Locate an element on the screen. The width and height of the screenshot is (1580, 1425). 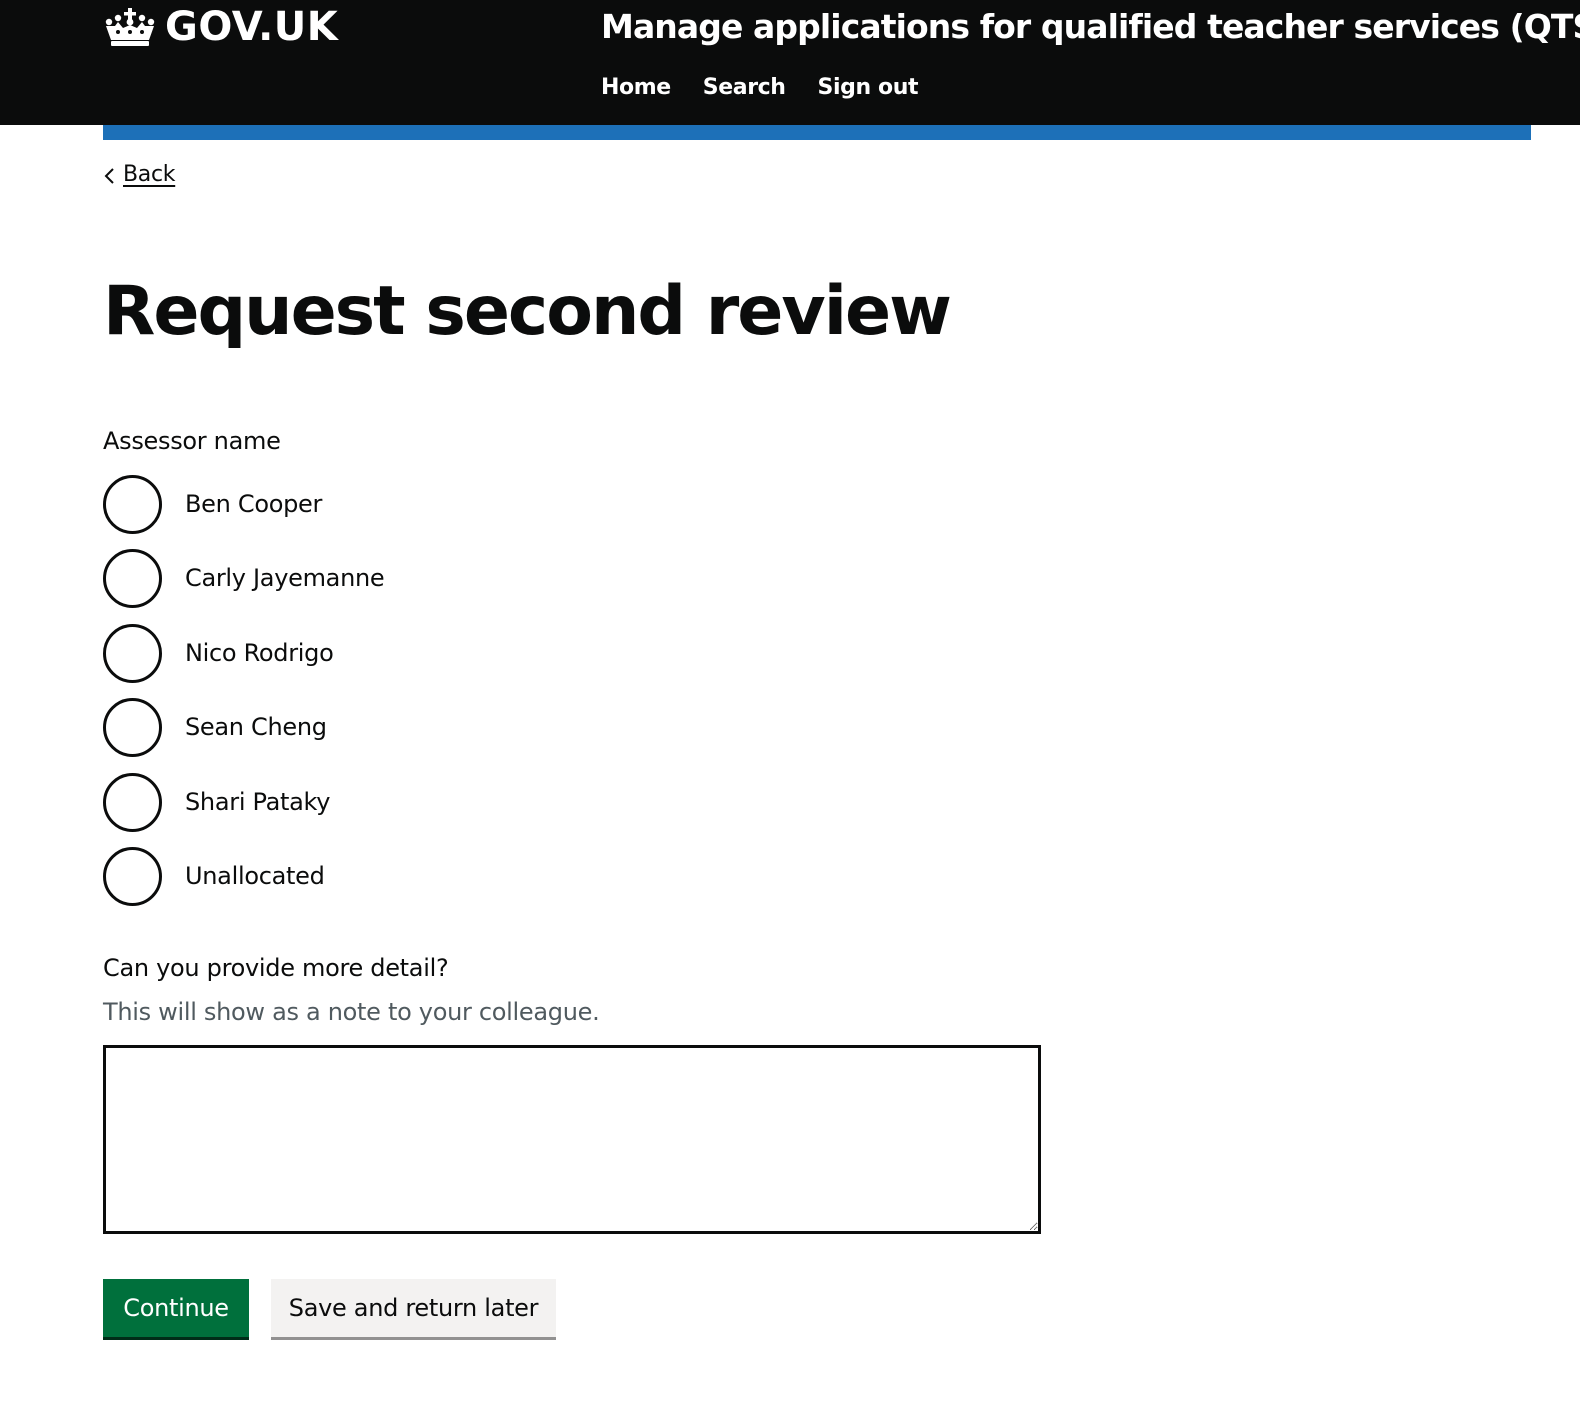
nav-sign-out-link: Sign out is located at coordinates (868, 88).